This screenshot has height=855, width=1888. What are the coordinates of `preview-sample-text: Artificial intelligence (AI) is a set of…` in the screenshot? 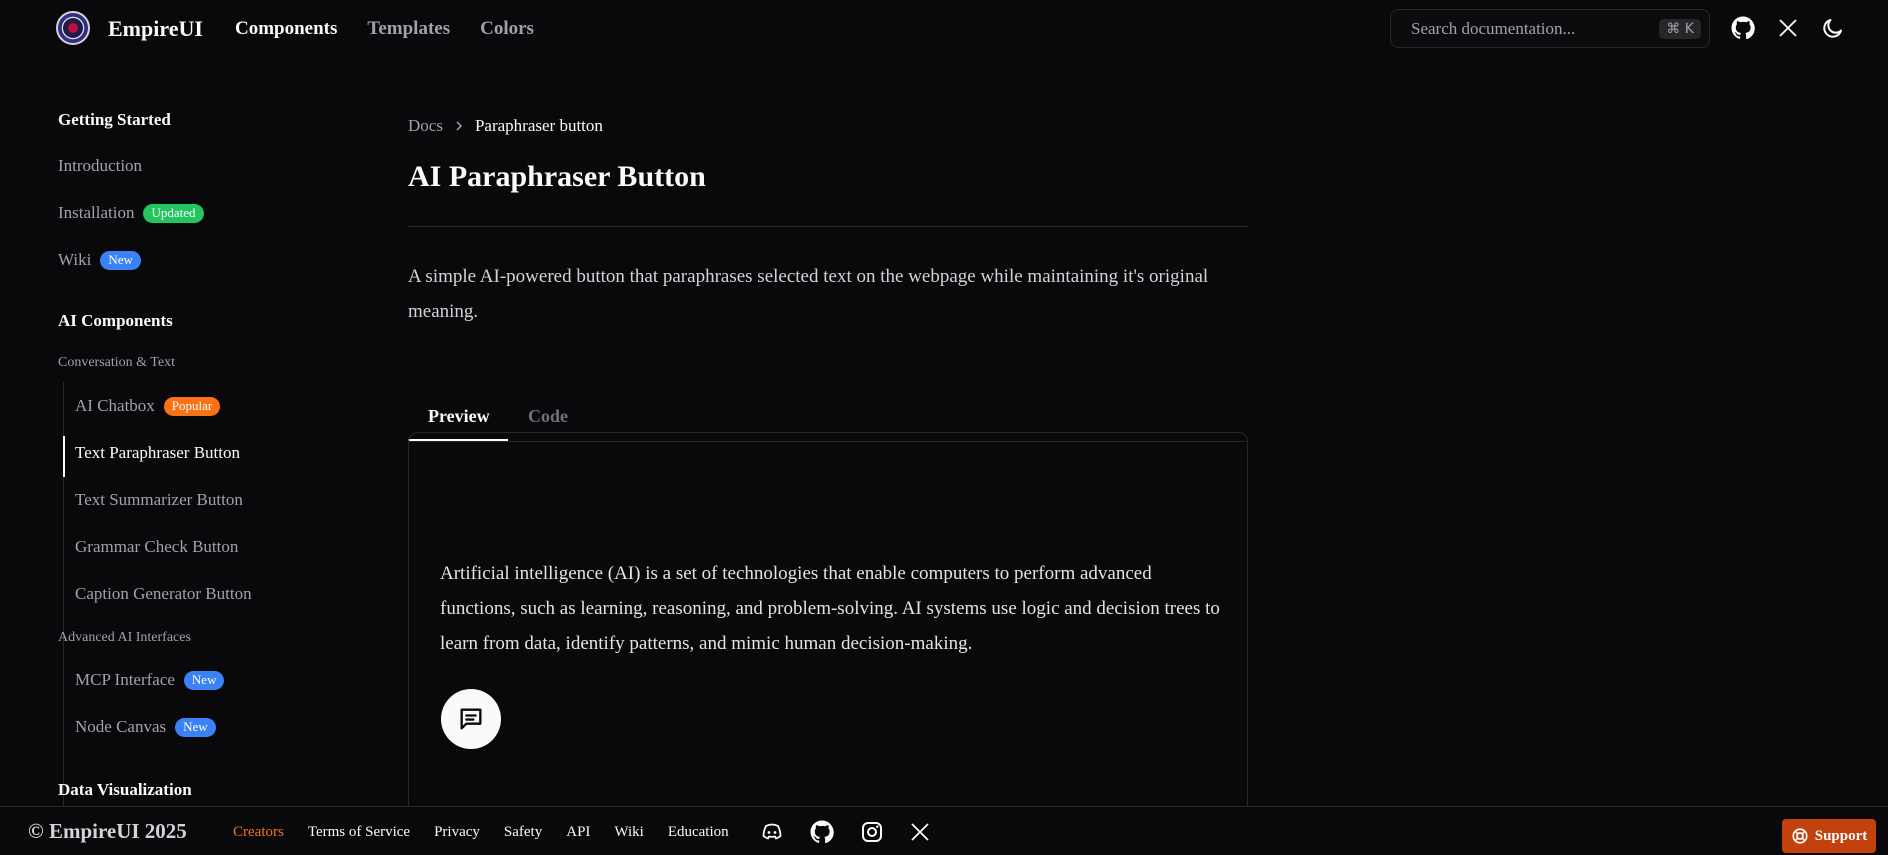 It's located at (835, 608).